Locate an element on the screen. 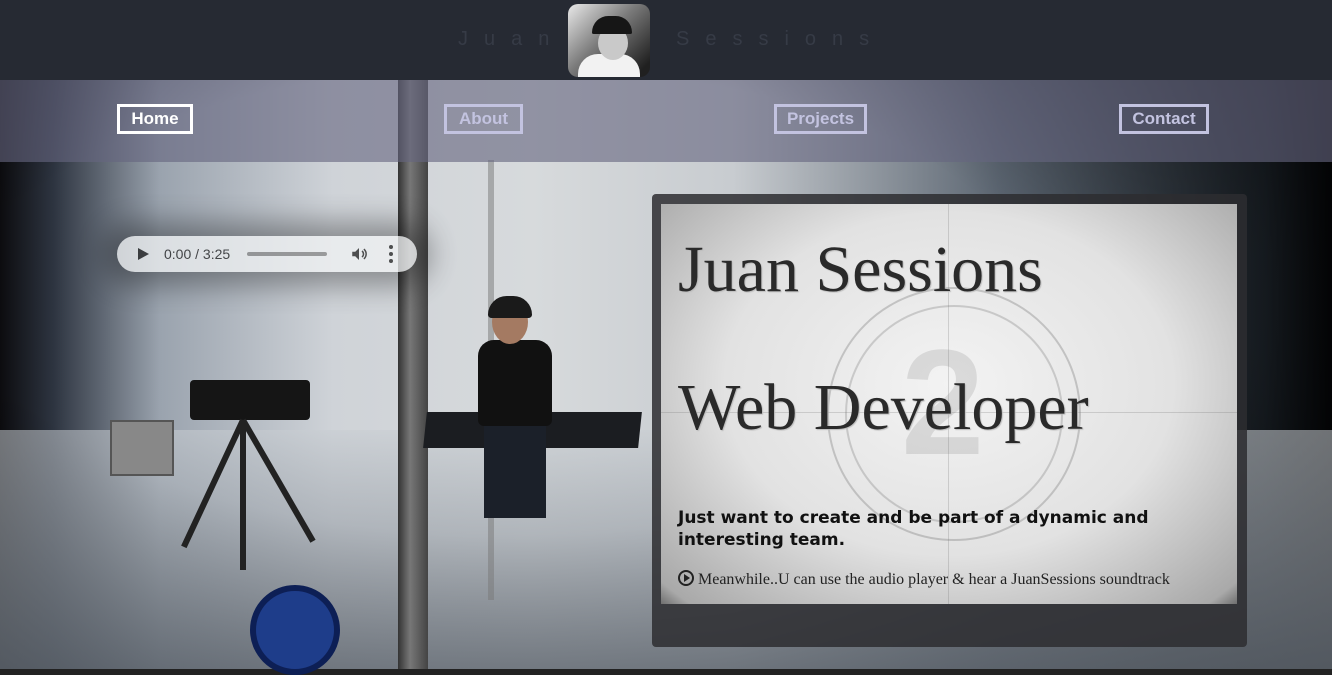 Image resolution: width=1332 pixels, height=675 pixels. hero-subtitle: Web Developer is located at coordinates (883, 407).